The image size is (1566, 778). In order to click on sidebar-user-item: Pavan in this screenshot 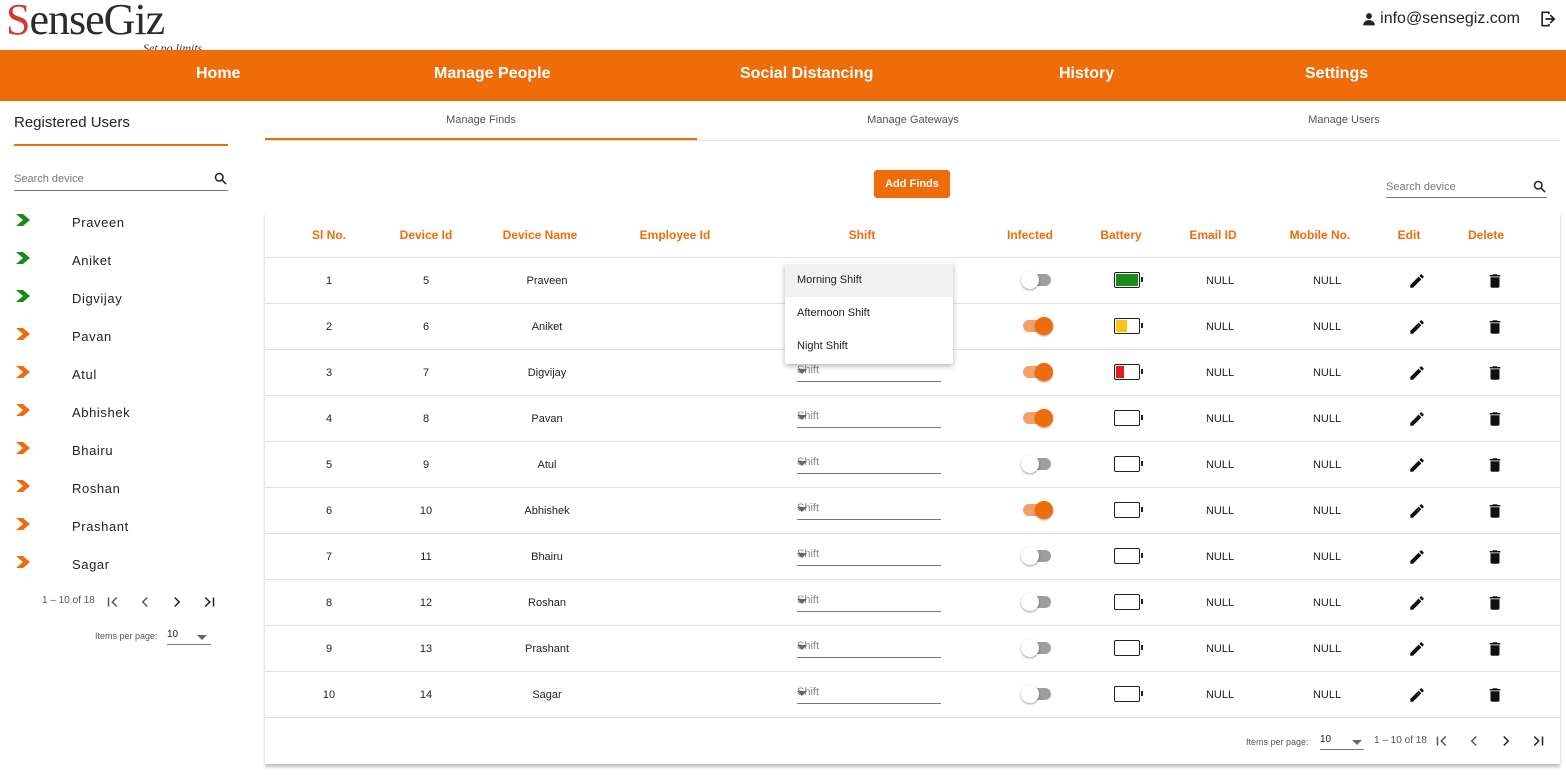, I will do `click(120, 336)`.